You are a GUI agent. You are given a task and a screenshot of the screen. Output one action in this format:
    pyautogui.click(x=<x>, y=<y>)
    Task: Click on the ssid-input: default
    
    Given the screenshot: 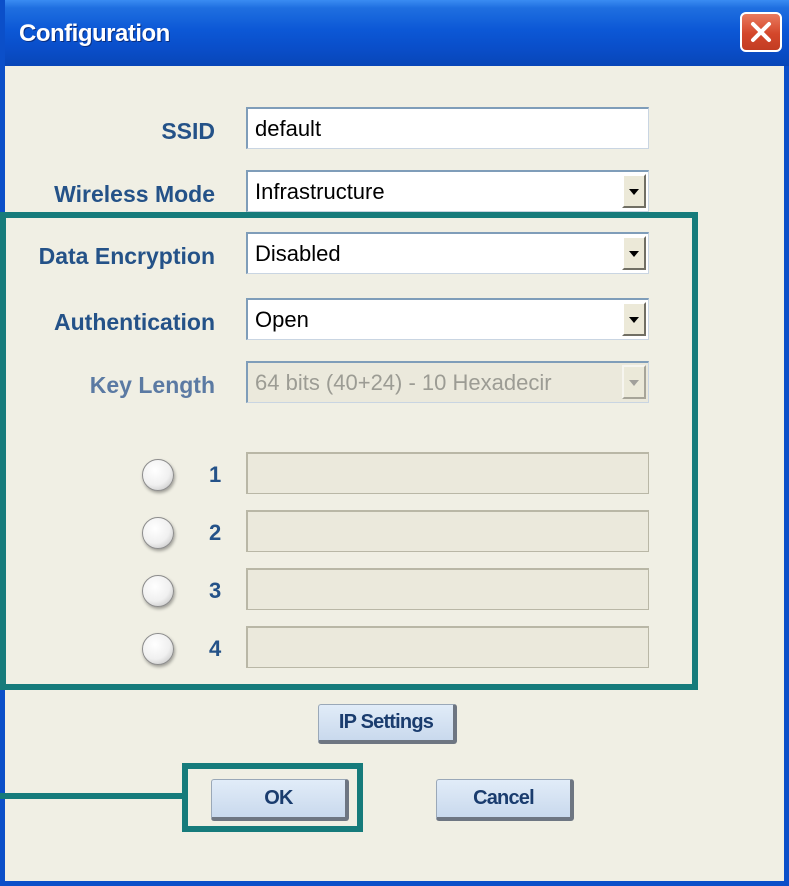 What is the action you would take?
    pyautogui.click(x=447, y=128)
    